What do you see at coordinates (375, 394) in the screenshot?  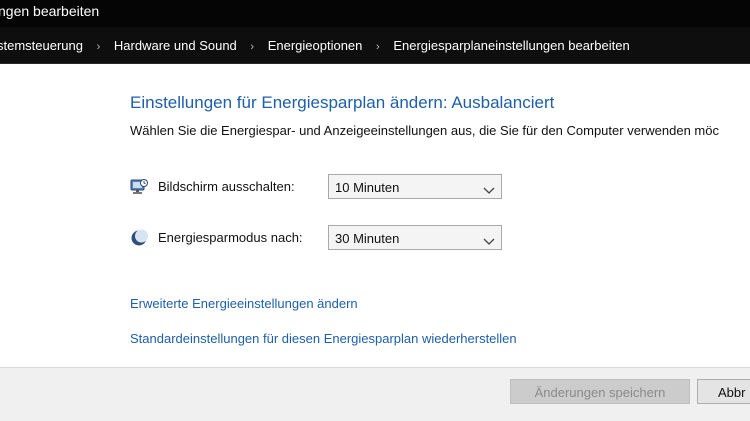 I see `footer-bar: Änderungen speichern Abbr` at bounding box center [375, 394].